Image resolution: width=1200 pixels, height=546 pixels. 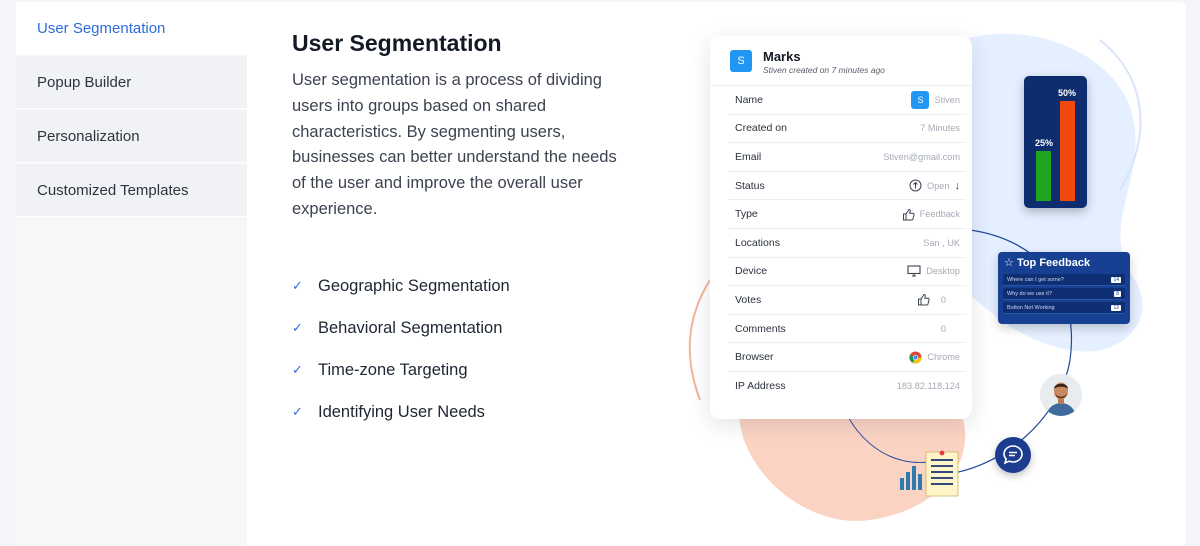 What do you see at coordinates (754, 357) in the screenshot?
I see `row-key: Browser` at bounding box center [754, 357].